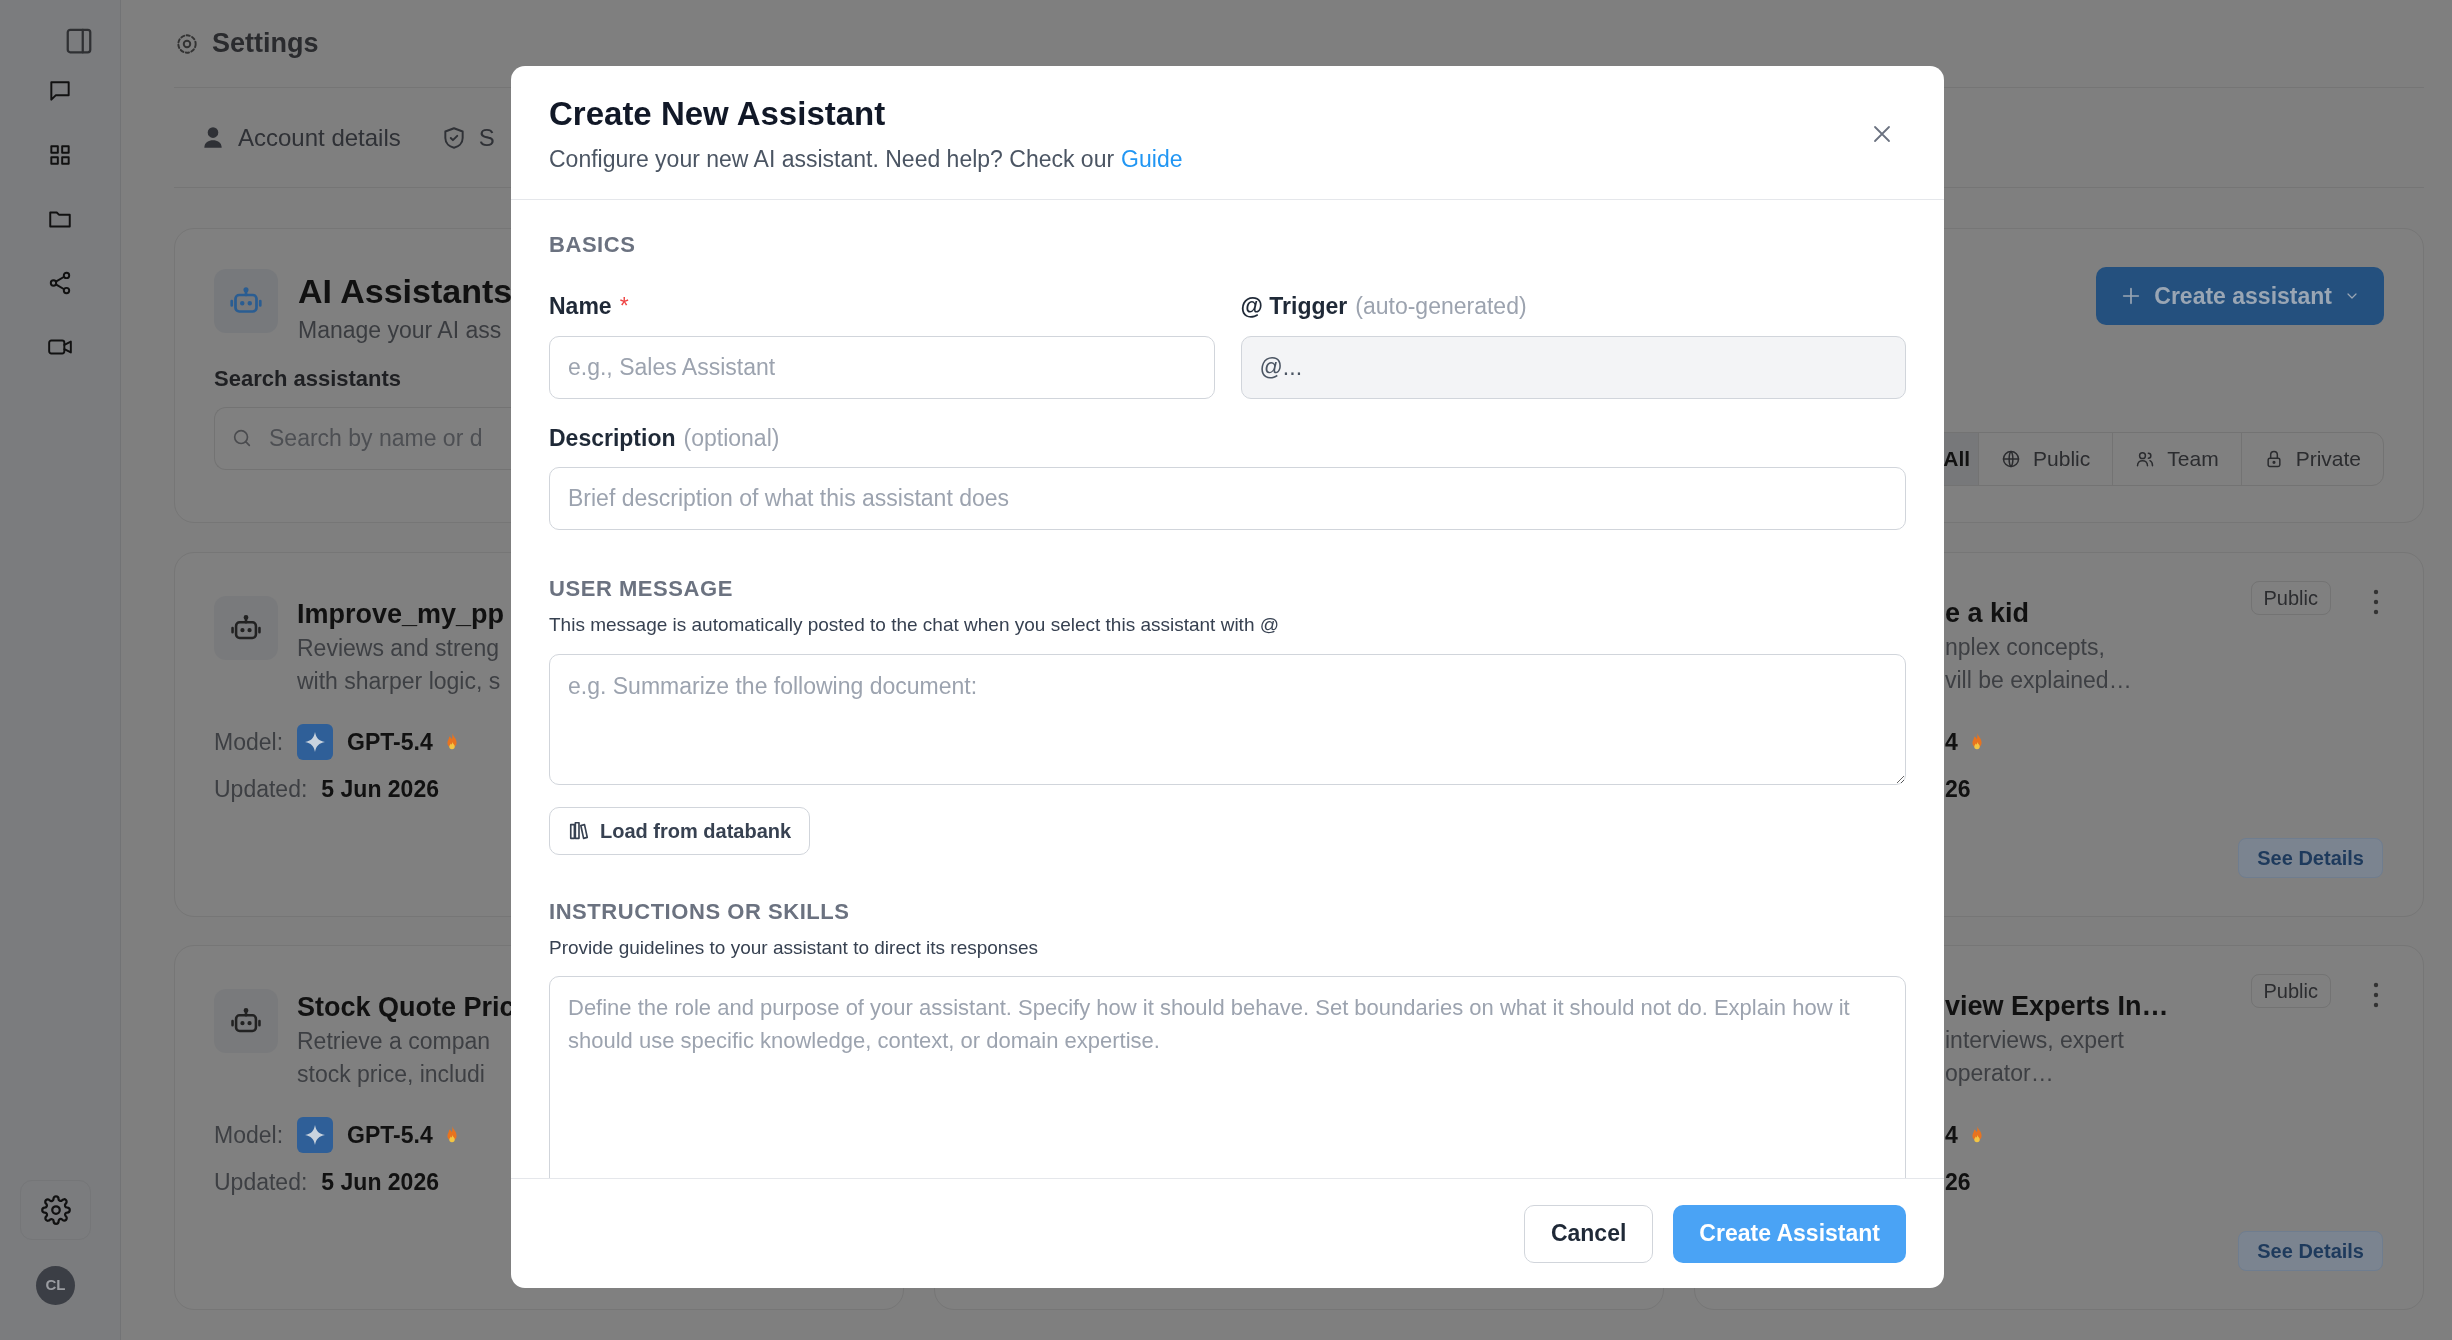 The width and height of the screenshot is (2452, 1340). What do you see at coordinates (394, 1041) in the screenshot?
I see `card-description-line: Retrieve a compan` at bounding box center [394, 1041].